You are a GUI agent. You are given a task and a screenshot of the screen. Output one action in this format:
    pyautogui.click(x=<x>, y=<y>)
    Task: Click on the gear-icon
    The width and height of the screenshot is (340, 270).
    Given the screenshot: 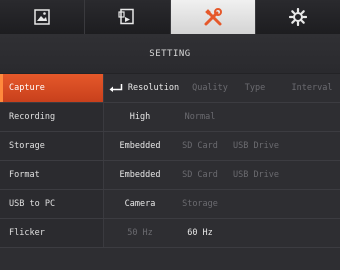 What is the action you would take?
    pyautogui.click(x=297, y=17)
    